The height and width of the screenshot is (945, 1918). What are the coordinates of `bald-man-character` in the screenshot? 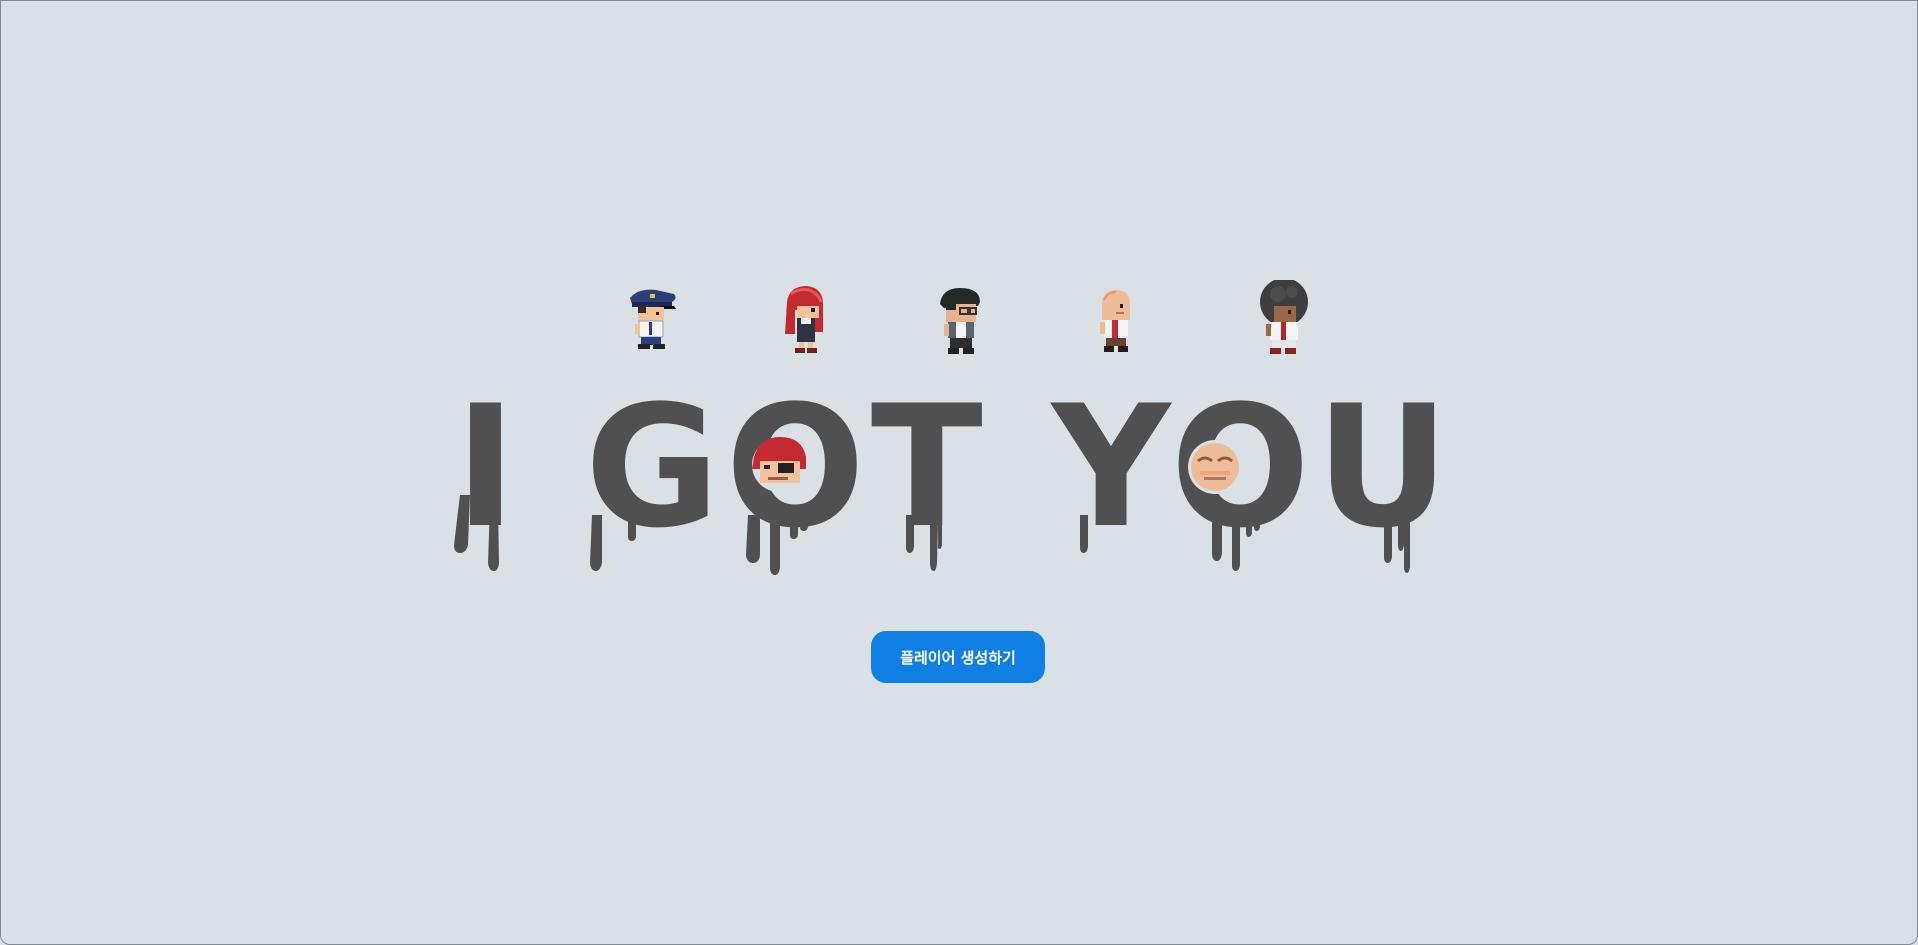 It's located at (1115, 321).